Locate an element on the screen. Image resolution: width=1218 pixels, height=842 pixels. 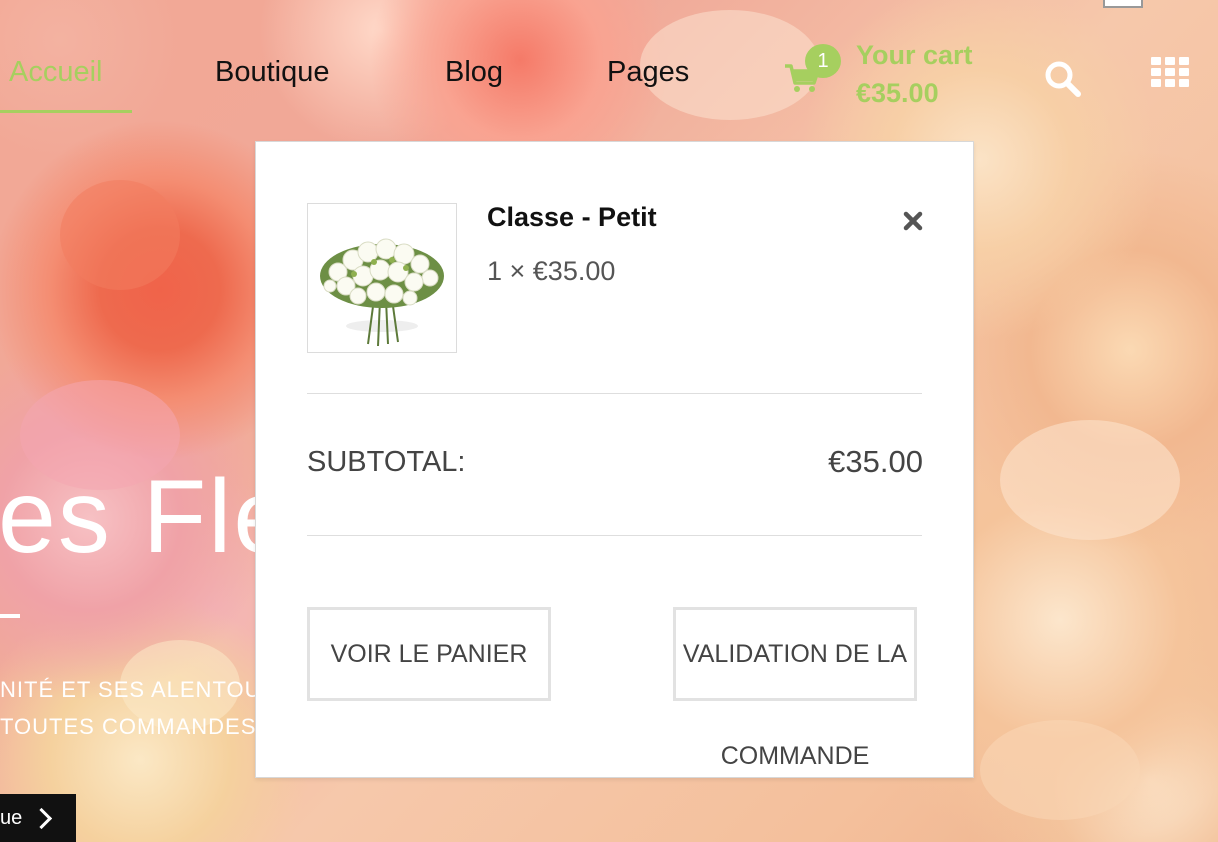
remove-item-icon is located at coordinates (913, 221).